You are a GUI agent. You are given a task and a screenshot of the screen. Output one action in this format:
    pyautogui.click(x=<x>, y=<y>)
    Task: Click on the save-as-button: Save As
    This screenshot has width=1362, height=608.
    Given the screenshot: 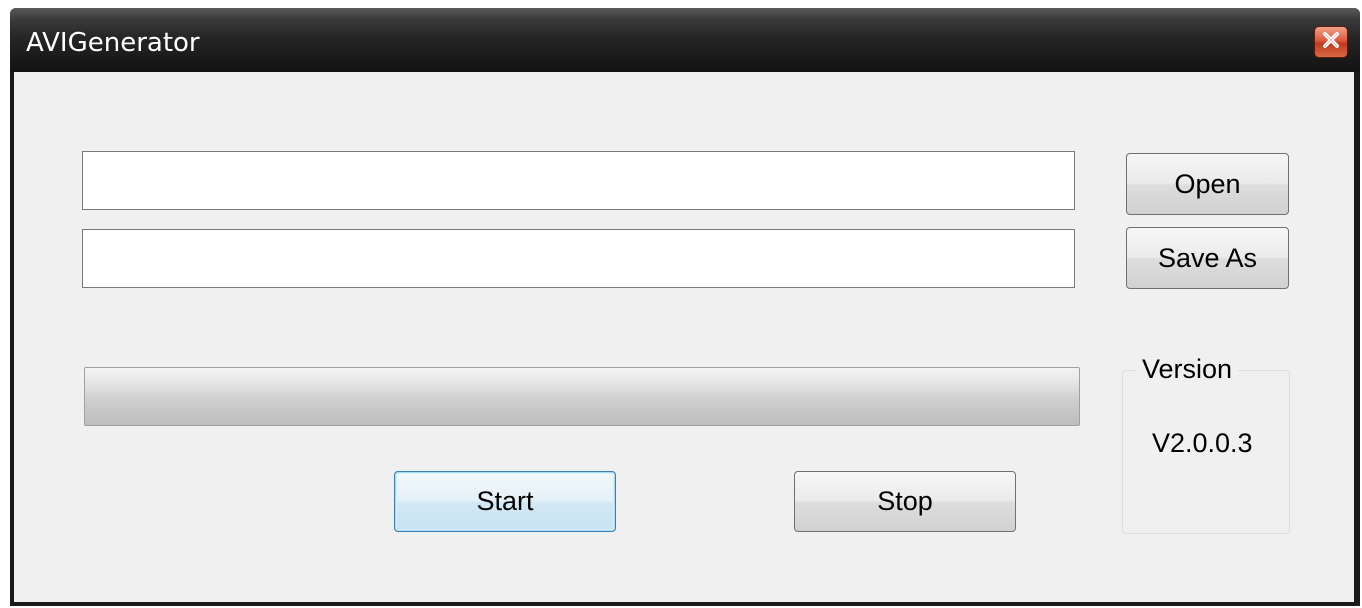 What is the action you would take?
    pyautogui.click(x=1207, y=258)
    